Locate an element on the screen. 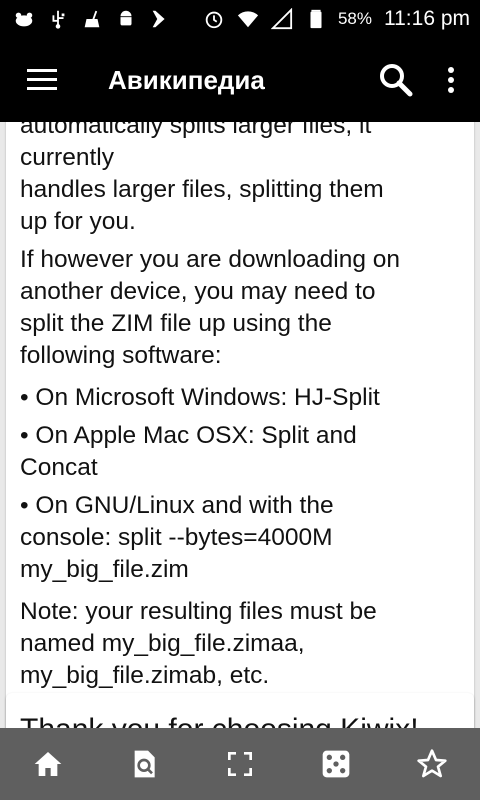 Image resolution: width=480 pixels, height=800 pixels. menu-button is located at coordinates (42, 80).